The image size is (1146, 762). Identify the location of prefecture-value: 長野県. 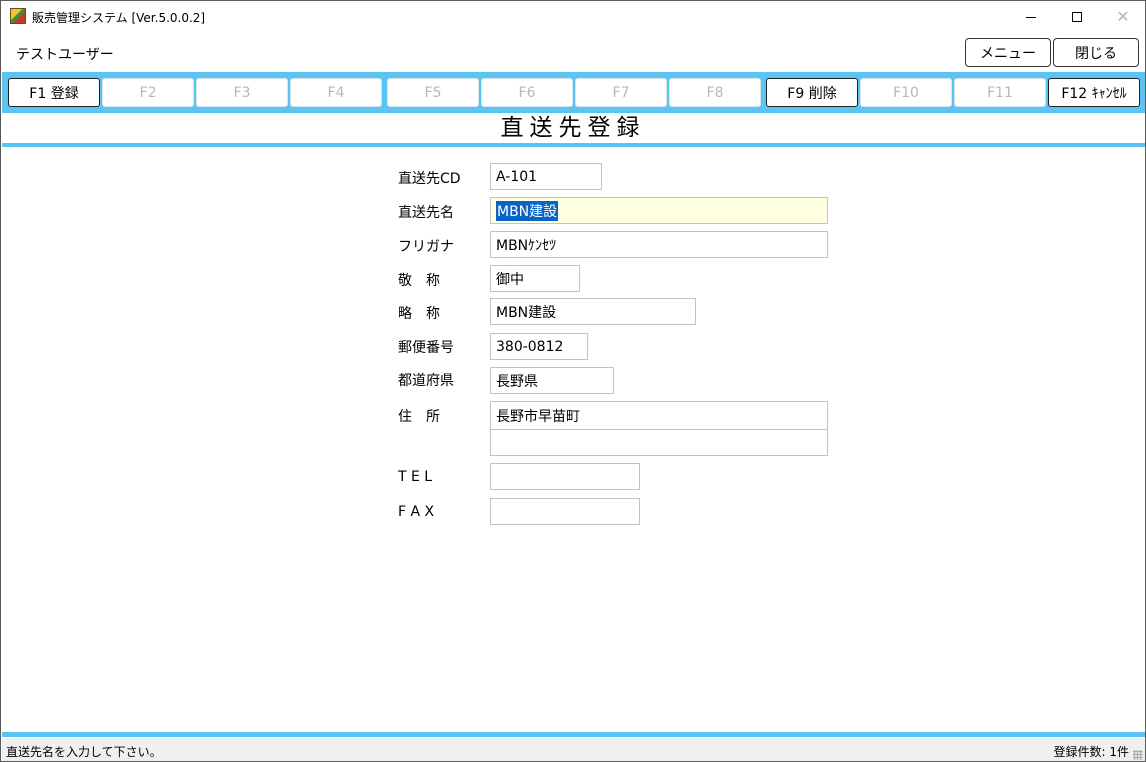
(517, 381).